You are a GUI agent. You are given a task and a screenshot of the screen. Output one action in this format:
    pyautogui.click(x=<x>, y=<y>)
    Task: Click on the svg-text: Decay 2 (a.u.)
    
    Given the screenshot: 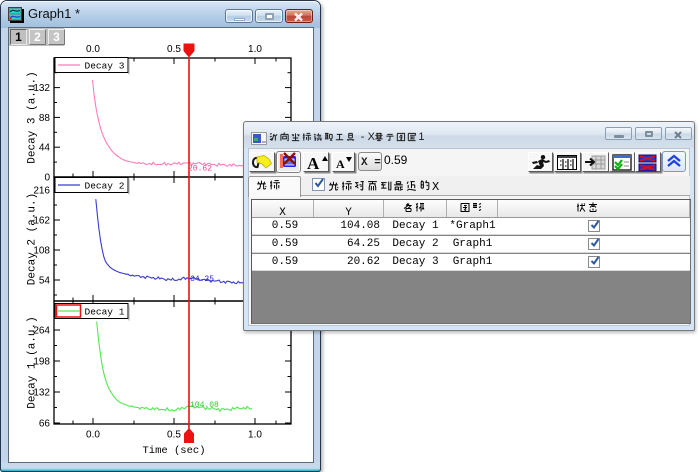 What is the action you would take?
    pyautogui.click(x=33, y=239)
    